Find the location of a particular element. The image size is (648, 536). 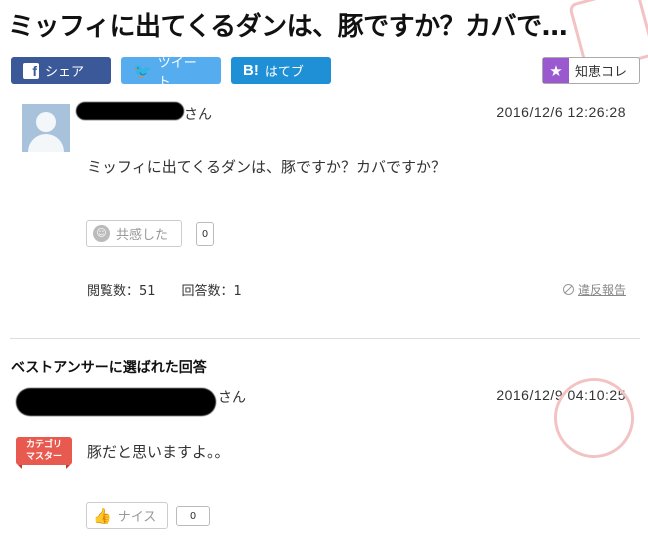

star-icon: ★ is located at coordinates (556, 70).